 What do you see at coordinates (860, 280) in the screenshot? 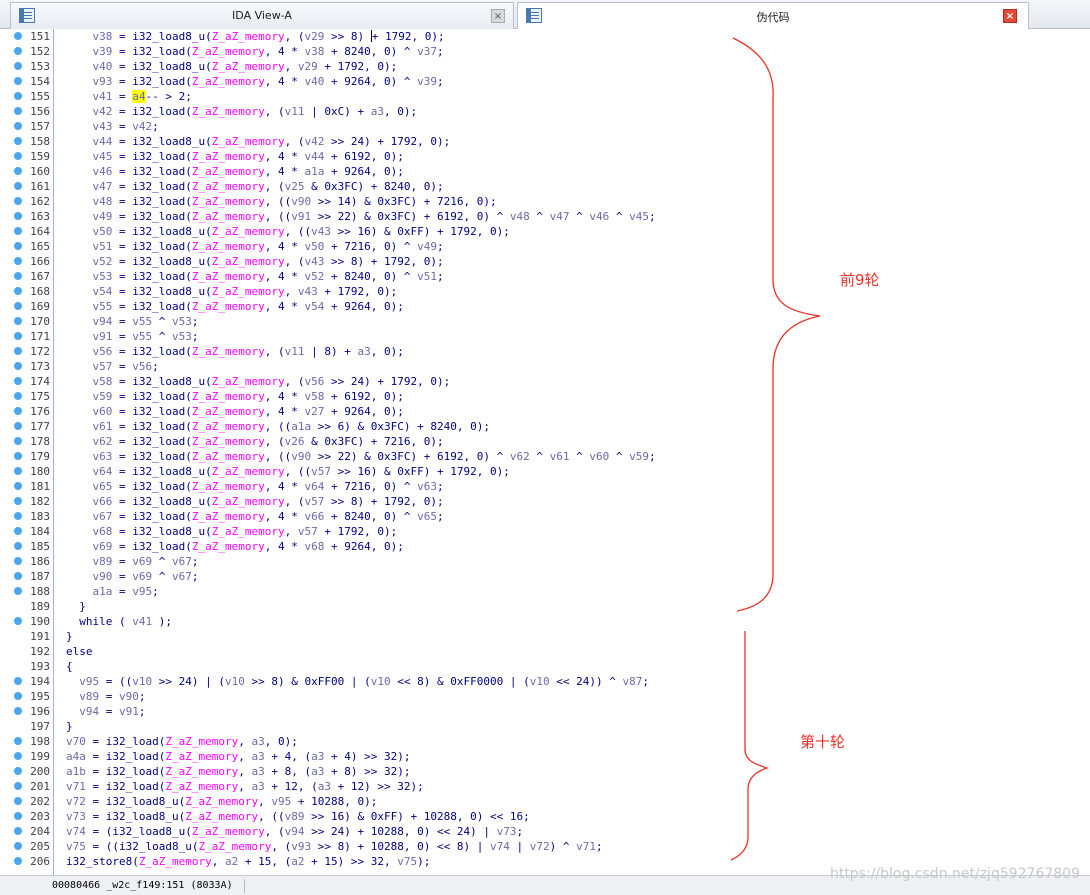
I see `annotation-first-nine-rounds: 前9轮` at bounding box center [860, 280].